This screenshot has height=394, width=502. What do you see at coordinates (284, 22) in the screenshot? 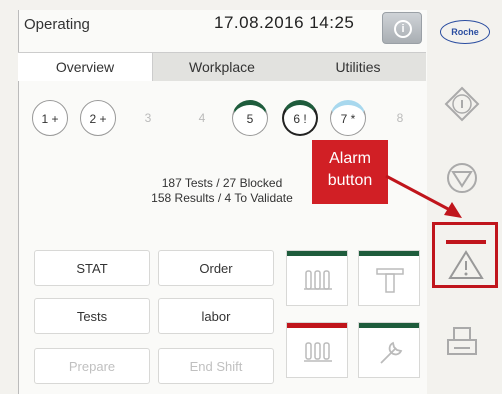
I see `date-time: 17.08.2016 14:25` at bounding box center [284, 22].